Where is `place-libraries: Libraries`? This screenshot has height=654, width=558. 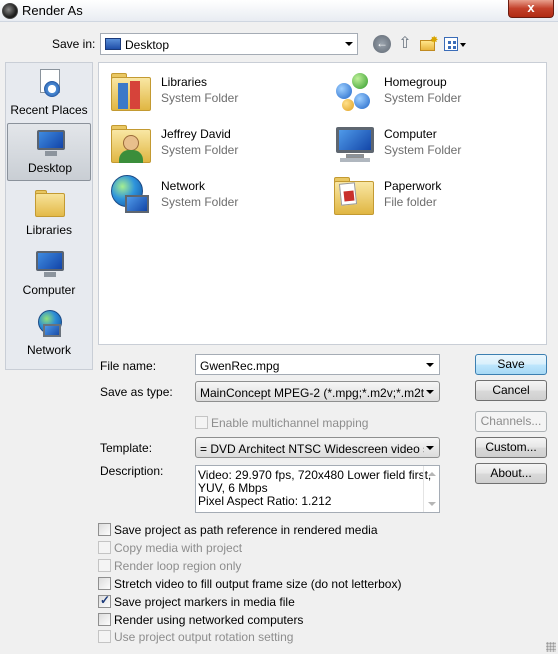 place-libraries: Libraries is located at coordinates (49, 216).